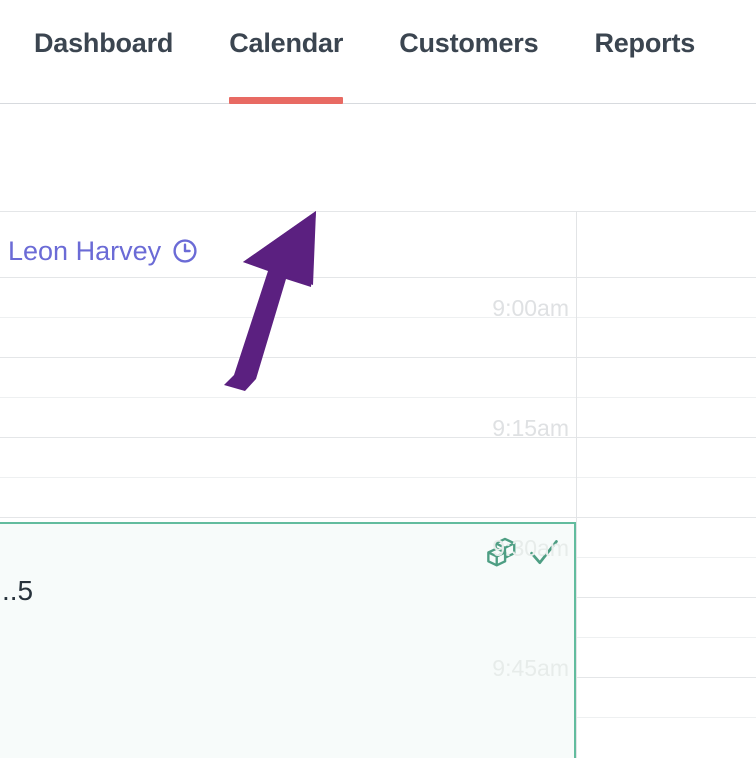  I want to click on tab-calendar-underline, so click(286, 100).